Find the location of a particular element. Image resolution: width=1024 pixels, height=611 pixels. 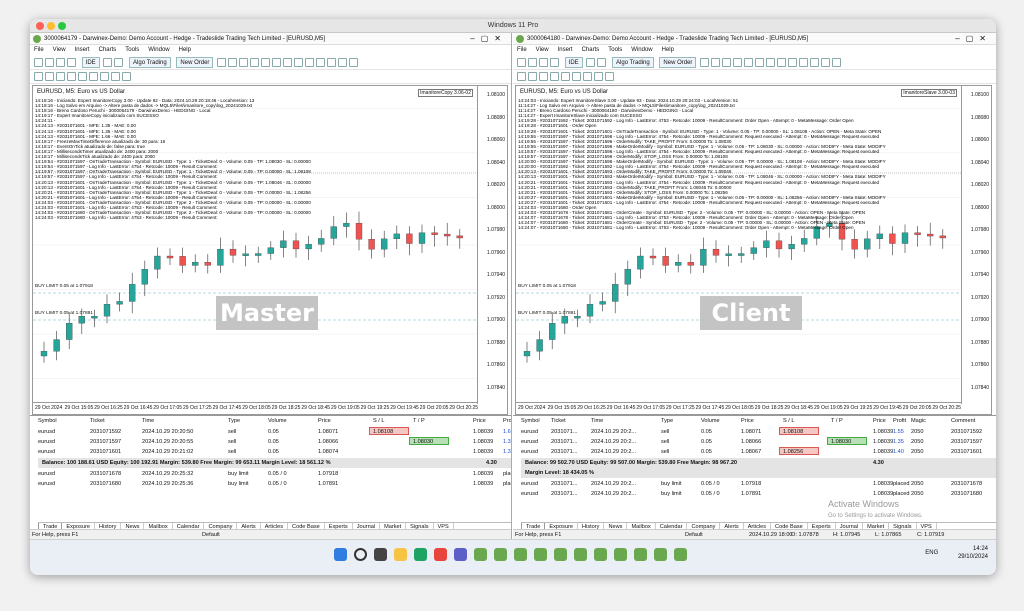

crosshair-icon is located at coordinates (532, 76).